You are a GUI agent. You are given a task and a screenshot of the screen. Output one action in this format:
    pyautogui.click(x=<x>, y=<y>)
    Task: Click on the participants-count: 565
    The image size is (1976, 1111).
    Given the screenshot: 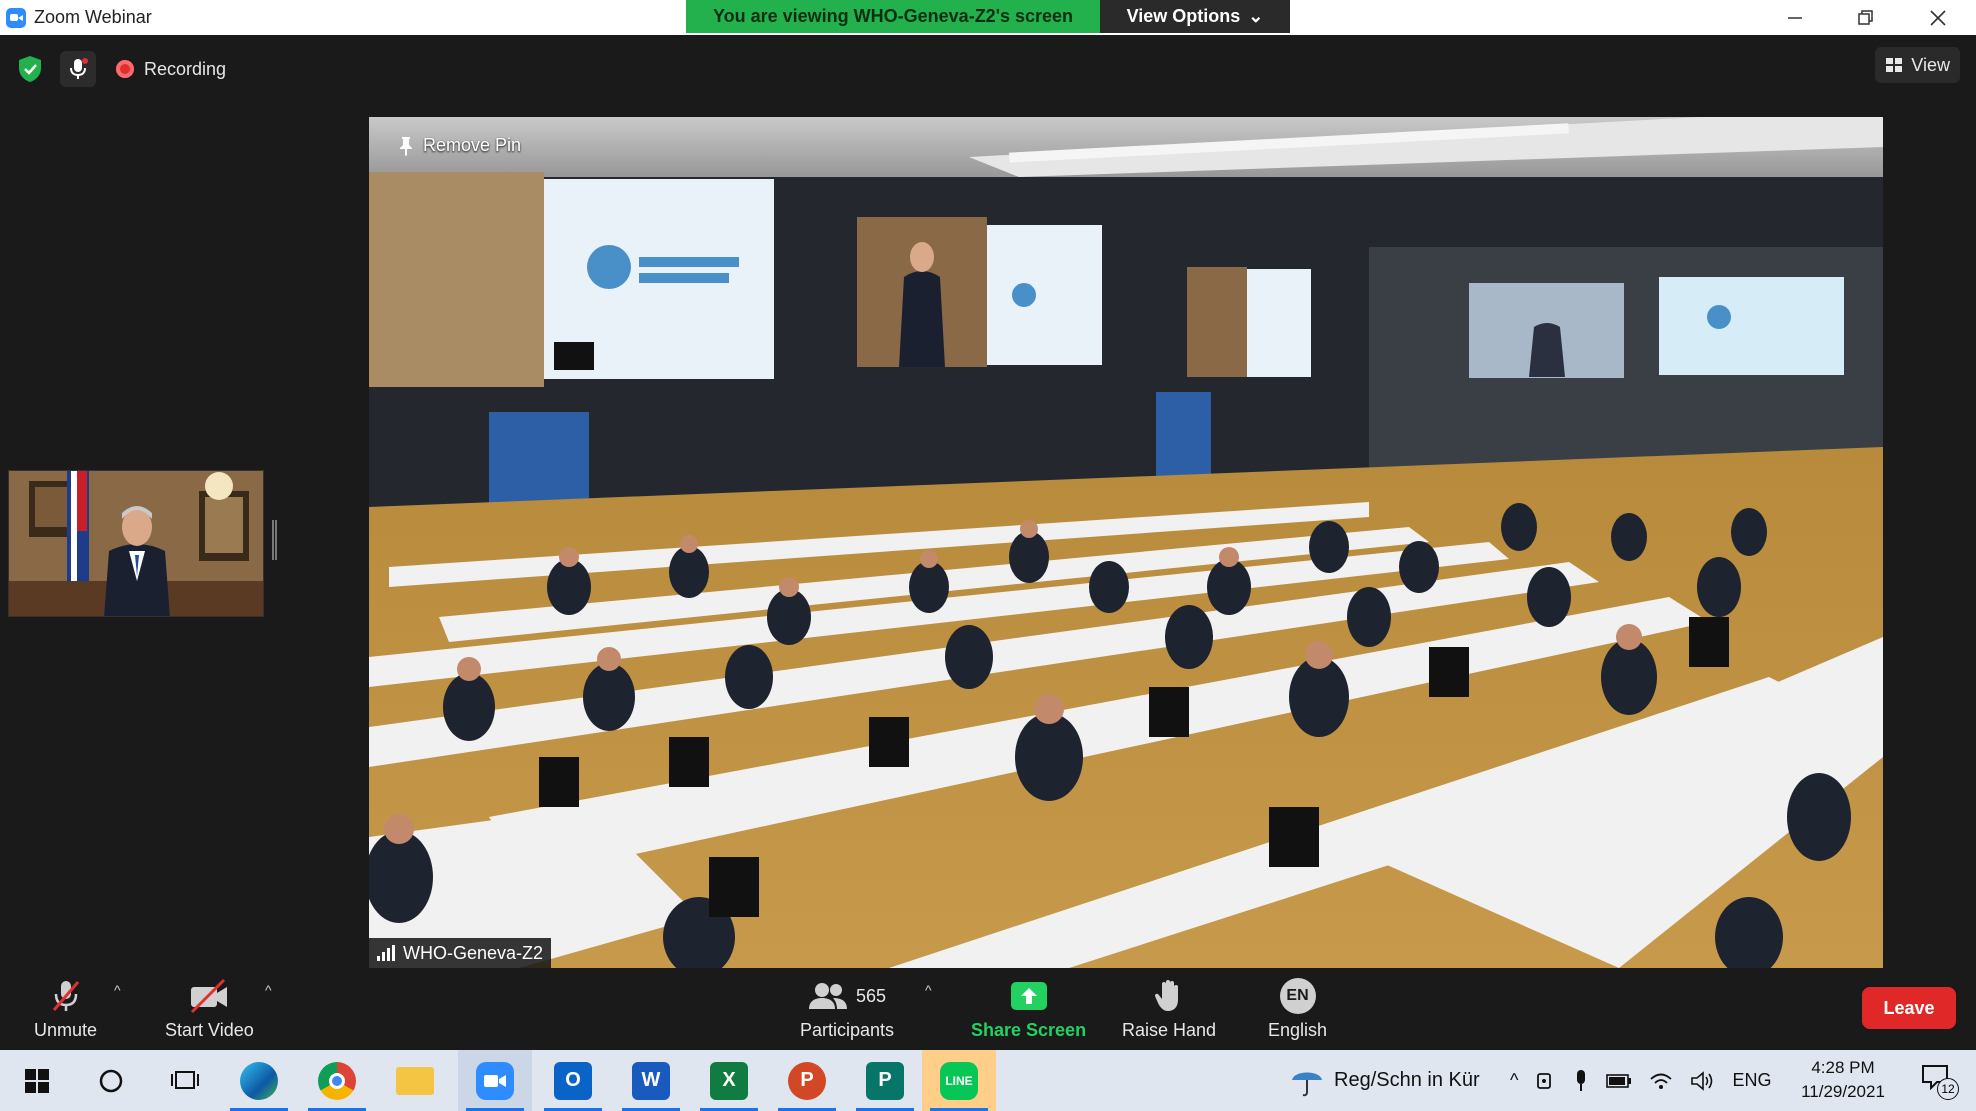 What is the action you would take?
    pyautogui.click(x=871, y=995)
    